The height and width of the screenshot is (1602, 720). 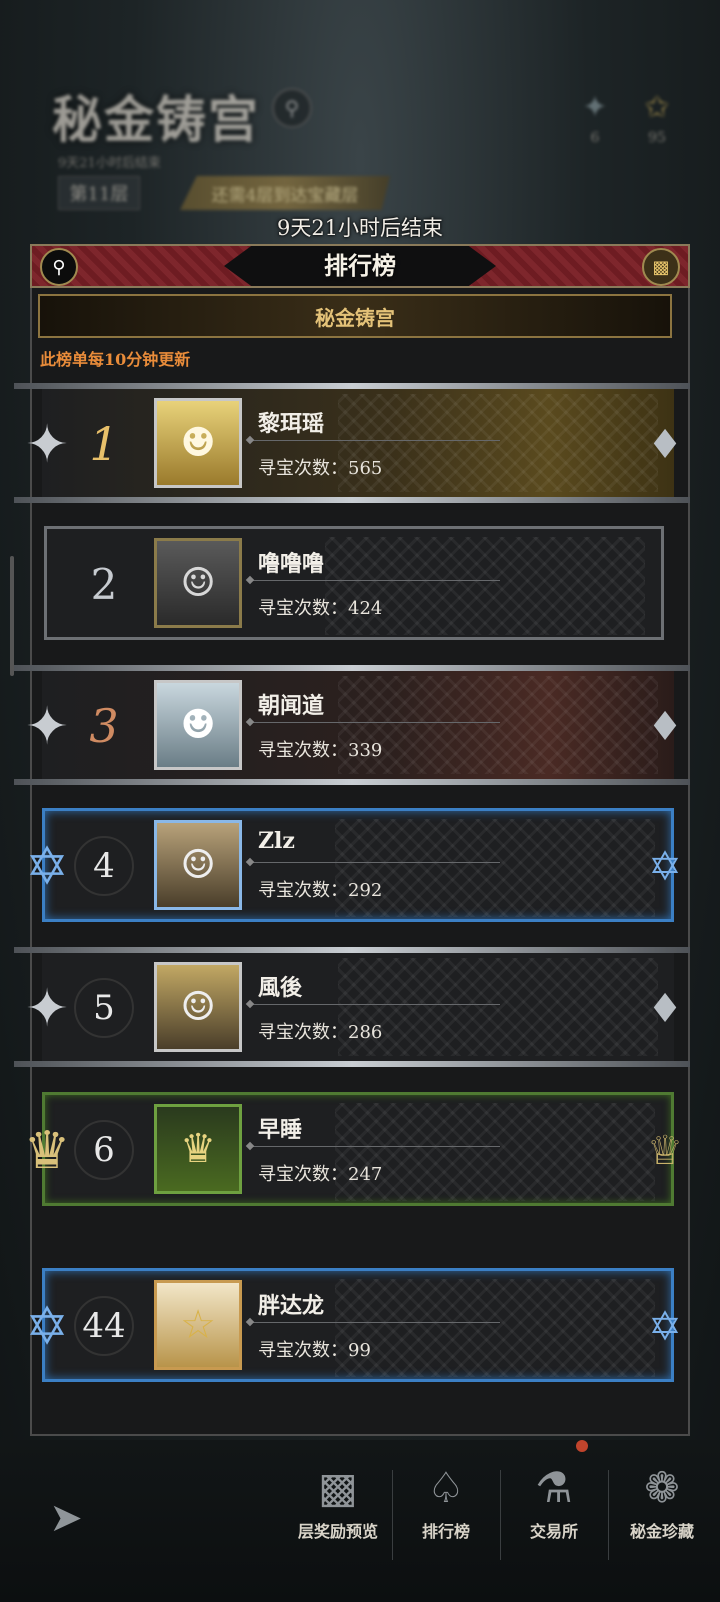 I want to click on nav-reward-preview: ▩ 层奖励预览, so click(x=338, y=1513).